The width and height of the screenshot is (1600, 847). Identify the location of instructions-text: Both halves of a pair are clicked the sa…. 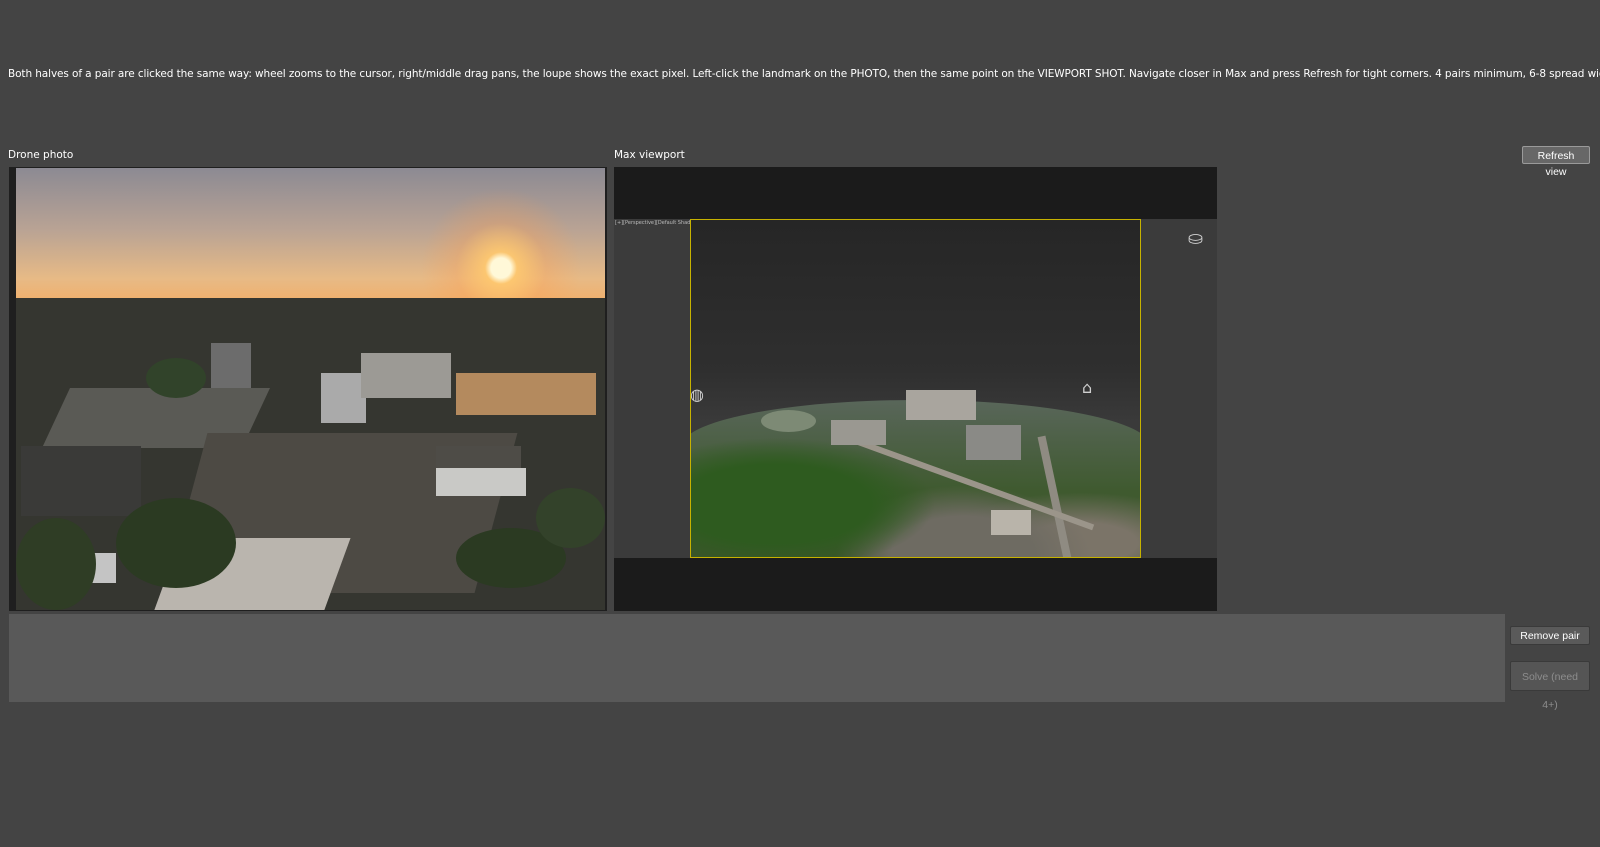
(804, 74).